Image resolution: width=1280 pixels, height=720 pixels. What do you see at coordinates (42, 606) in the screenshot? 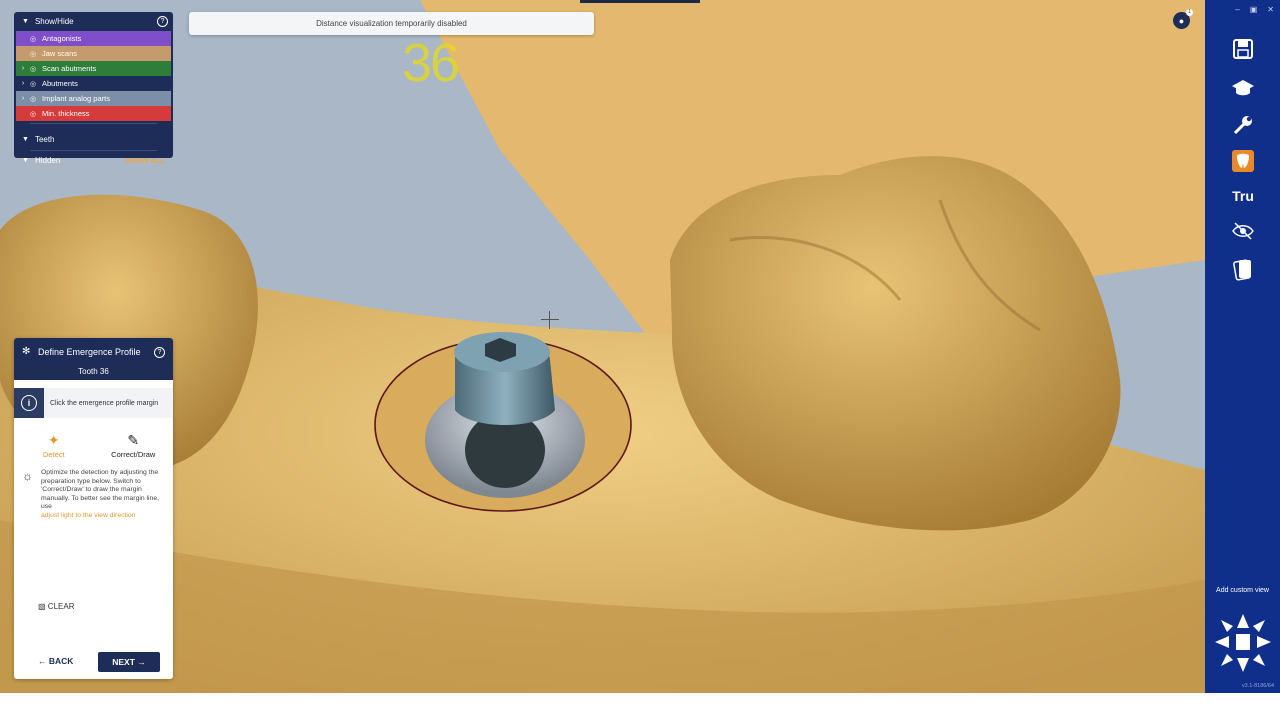
I see `trash-icon: ▧` at bounding box center [42, 606].